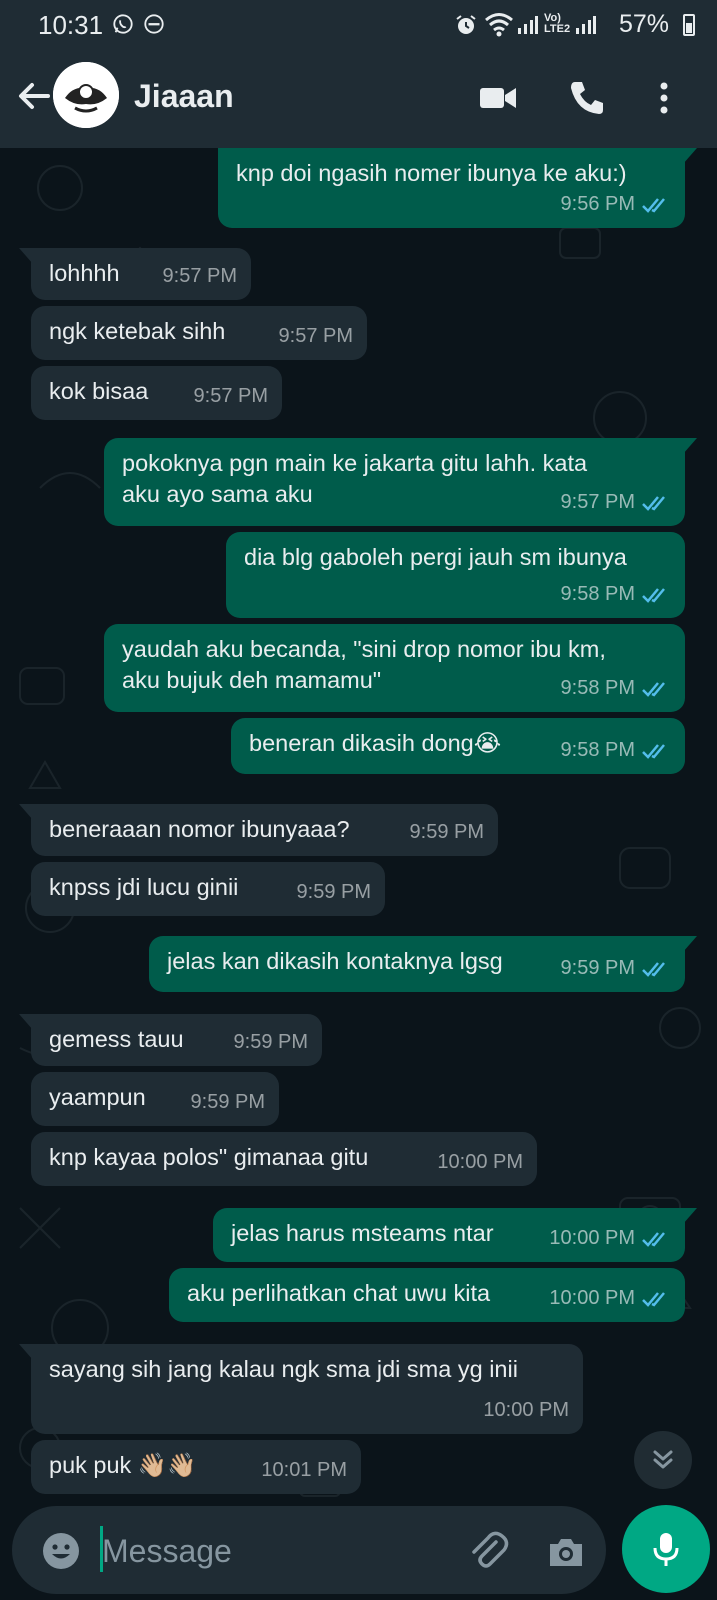  Describe the element at coordinates (455, 1235) in the screenshot. I see `message-bubble-outgoing: jelas harus msteams ntar 10:00 PM` at that location.